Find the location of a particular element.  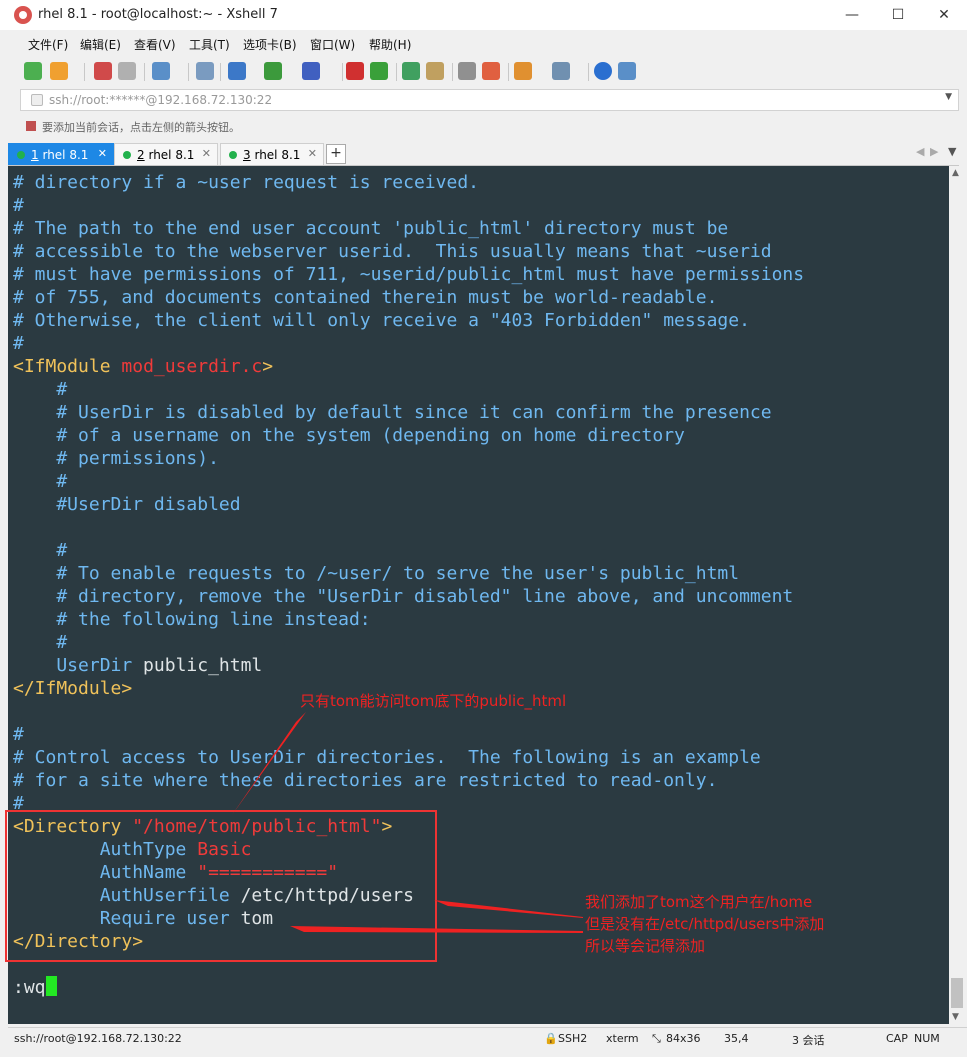

close-button: ✕ is located at coordinates (944, 15).